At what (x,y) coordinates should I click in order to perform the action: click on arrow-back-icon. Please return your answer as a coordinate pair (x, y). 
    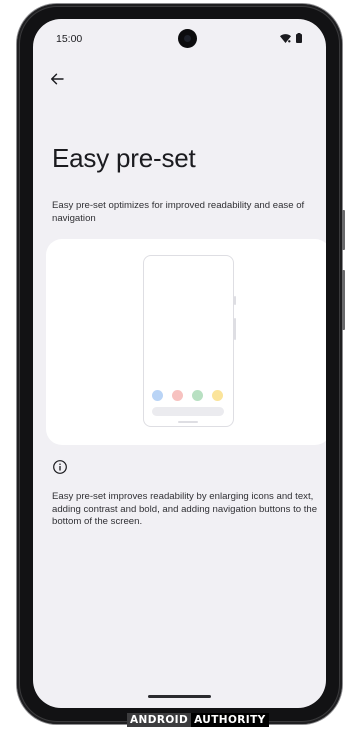
    Looking at the image, I should click on (57, 79).